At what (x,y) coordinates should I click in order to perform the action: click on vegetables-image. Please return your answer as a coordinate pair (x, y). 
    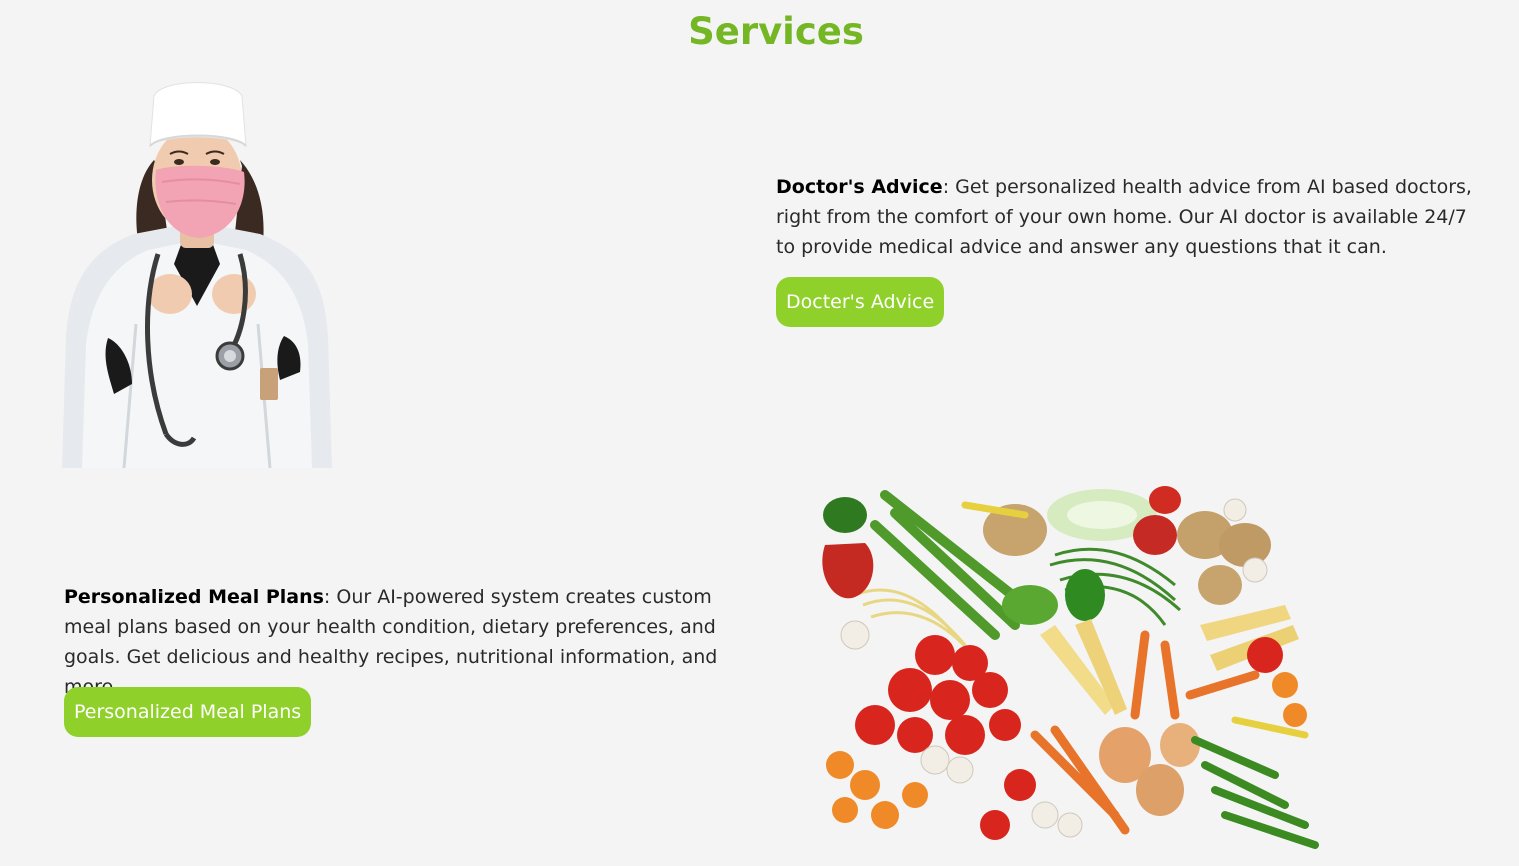
    Looking at the image, I should click on (1070, 667).